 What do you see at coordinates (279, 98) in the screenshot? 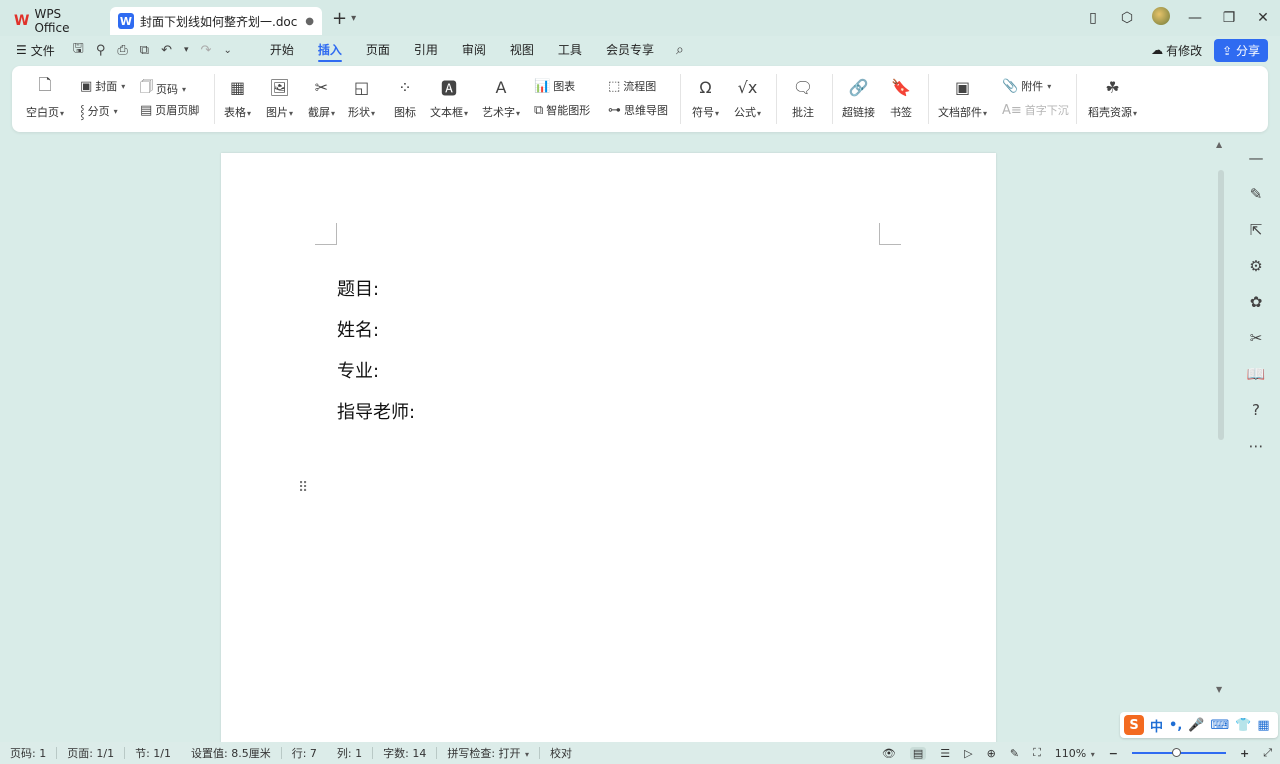
I see `picture-button: 🖼 图片▾` at bounding box center [279, 98].